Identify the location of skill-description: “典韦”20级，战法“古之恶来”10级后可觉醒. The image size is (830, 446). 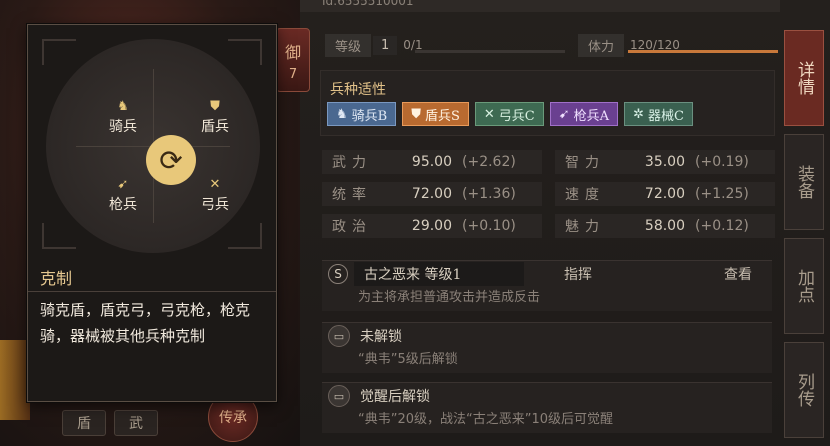
(486, 419).